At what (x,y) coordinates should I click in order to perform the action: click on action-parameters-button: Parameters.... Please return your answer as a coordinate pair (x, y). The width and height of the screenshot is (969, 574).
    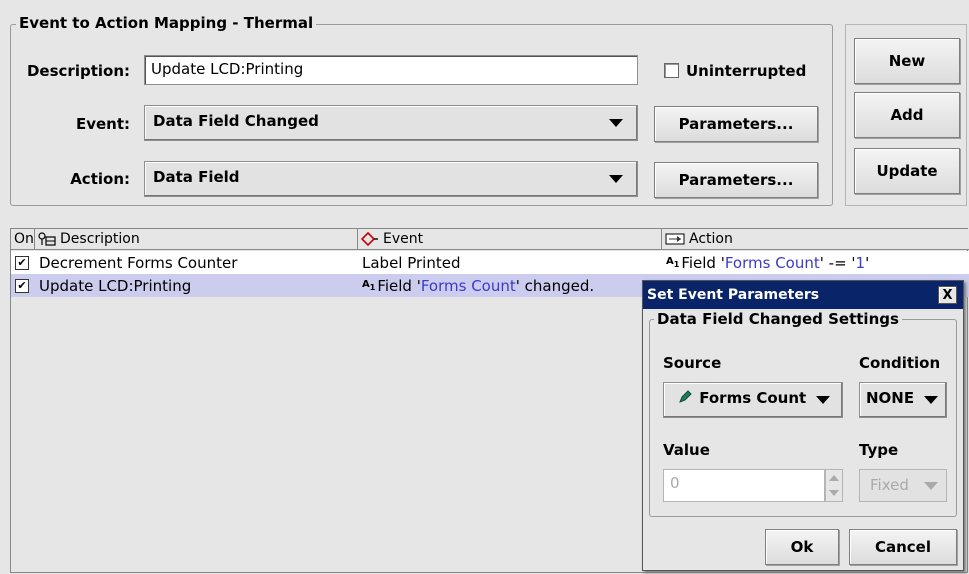
    Looking at the image, I should click on (736, 180).